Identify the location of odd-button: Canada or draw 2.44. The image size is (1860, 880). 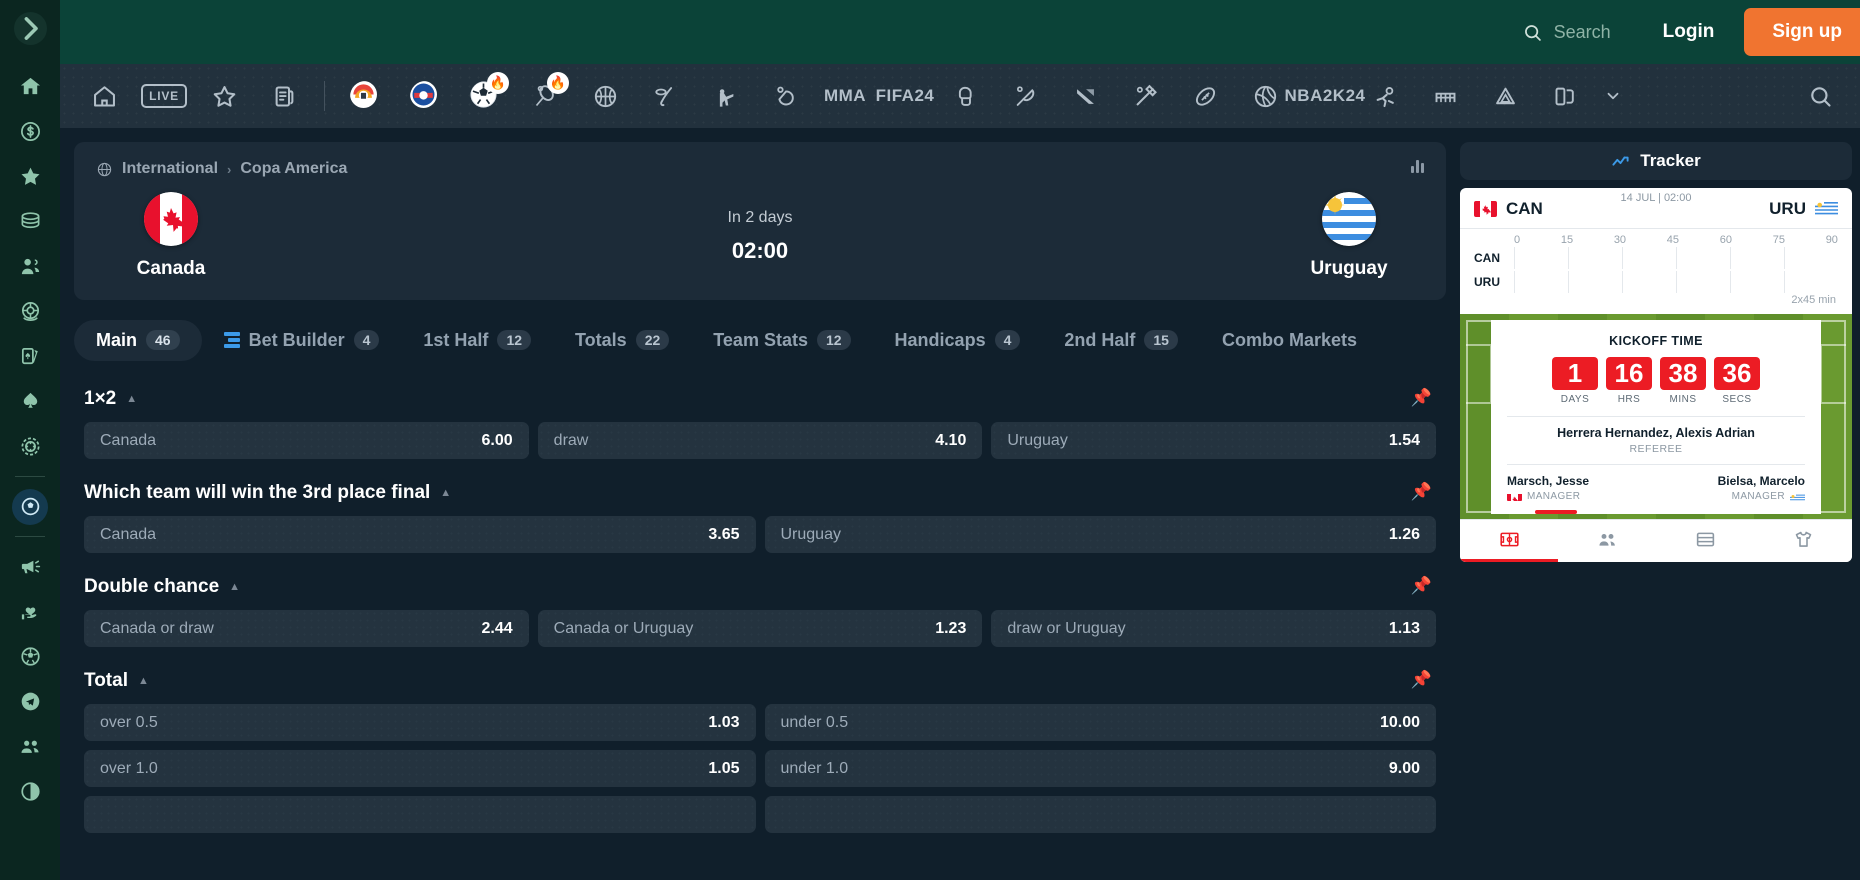
(306, 628).